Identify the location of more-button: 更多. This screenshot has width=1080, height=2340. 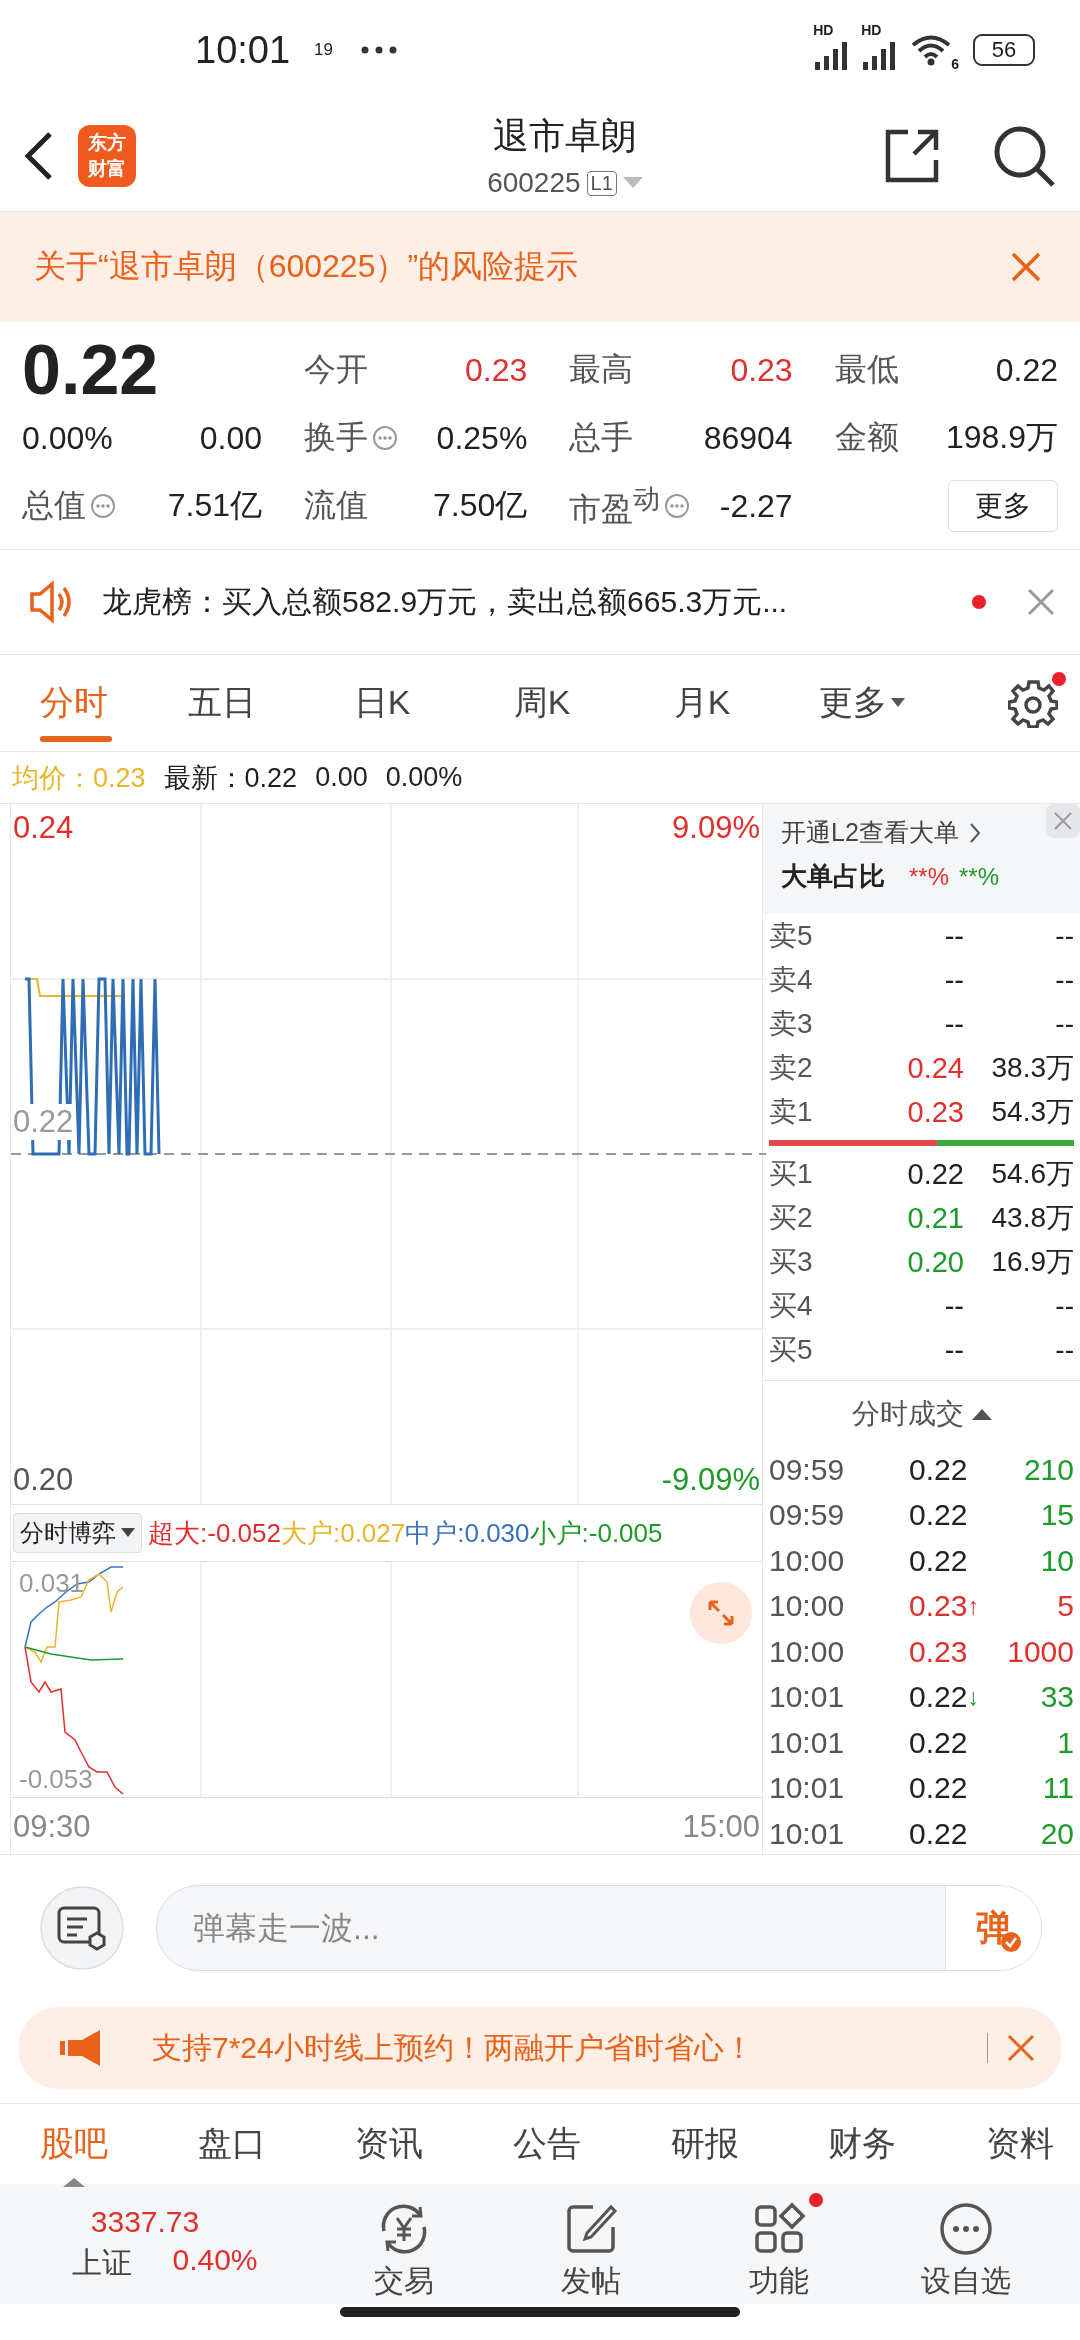
(1003, 506).